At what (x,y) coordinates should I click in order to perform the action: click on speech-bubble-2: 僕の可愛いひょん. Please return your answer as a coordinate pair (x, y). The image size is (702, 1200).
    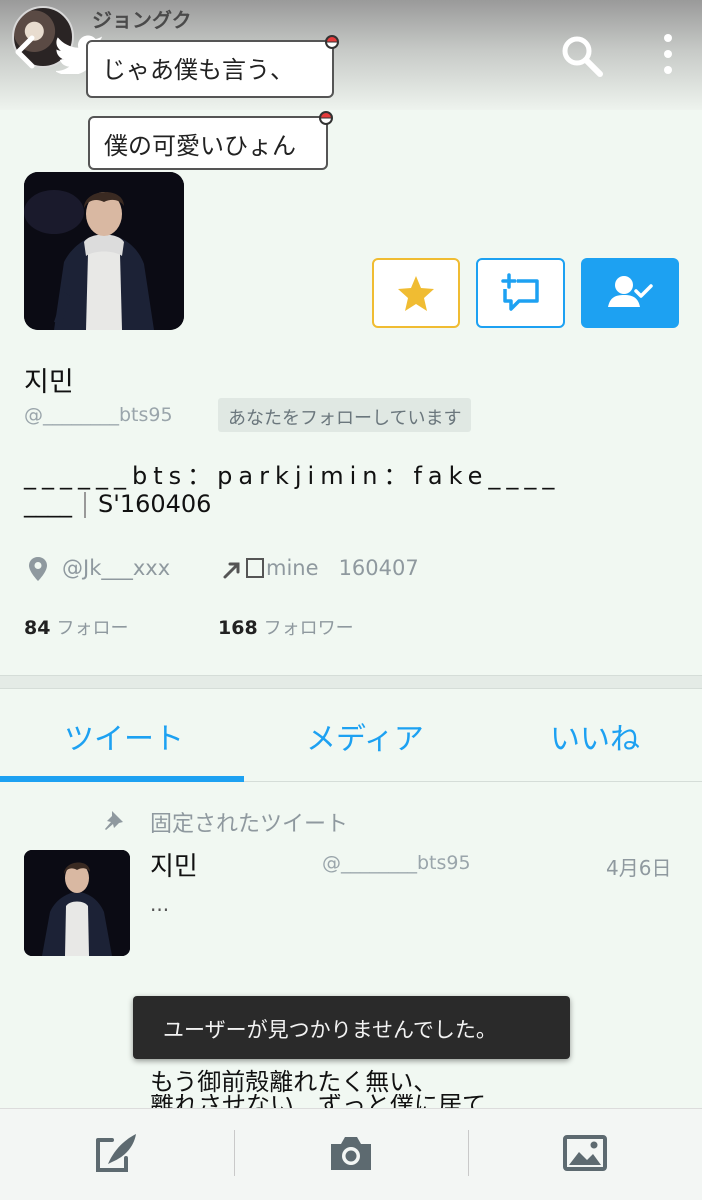
    Looking at the image, I should click on (210, 140).